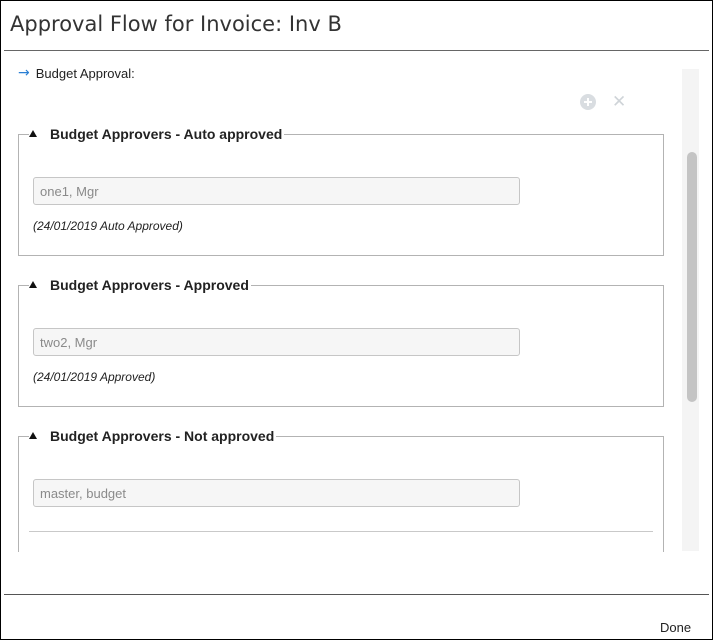 The image size is (713, 640). I want to click on approval-note: (24/01/2019 Auto Approved), so click(108, 226).